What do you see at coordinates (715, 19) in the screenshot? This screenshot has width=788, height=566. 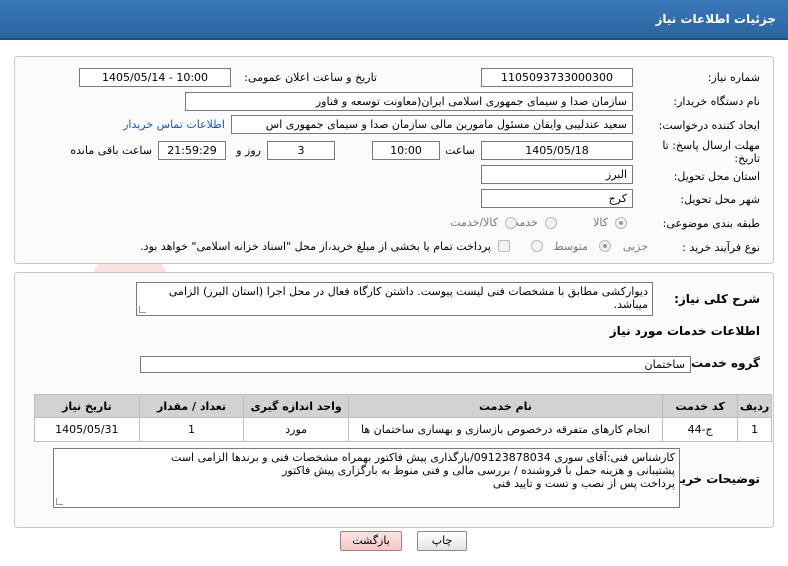 I see `page-title: جزئیات اطلاعات نیاز` at bounding box center [715, 19].